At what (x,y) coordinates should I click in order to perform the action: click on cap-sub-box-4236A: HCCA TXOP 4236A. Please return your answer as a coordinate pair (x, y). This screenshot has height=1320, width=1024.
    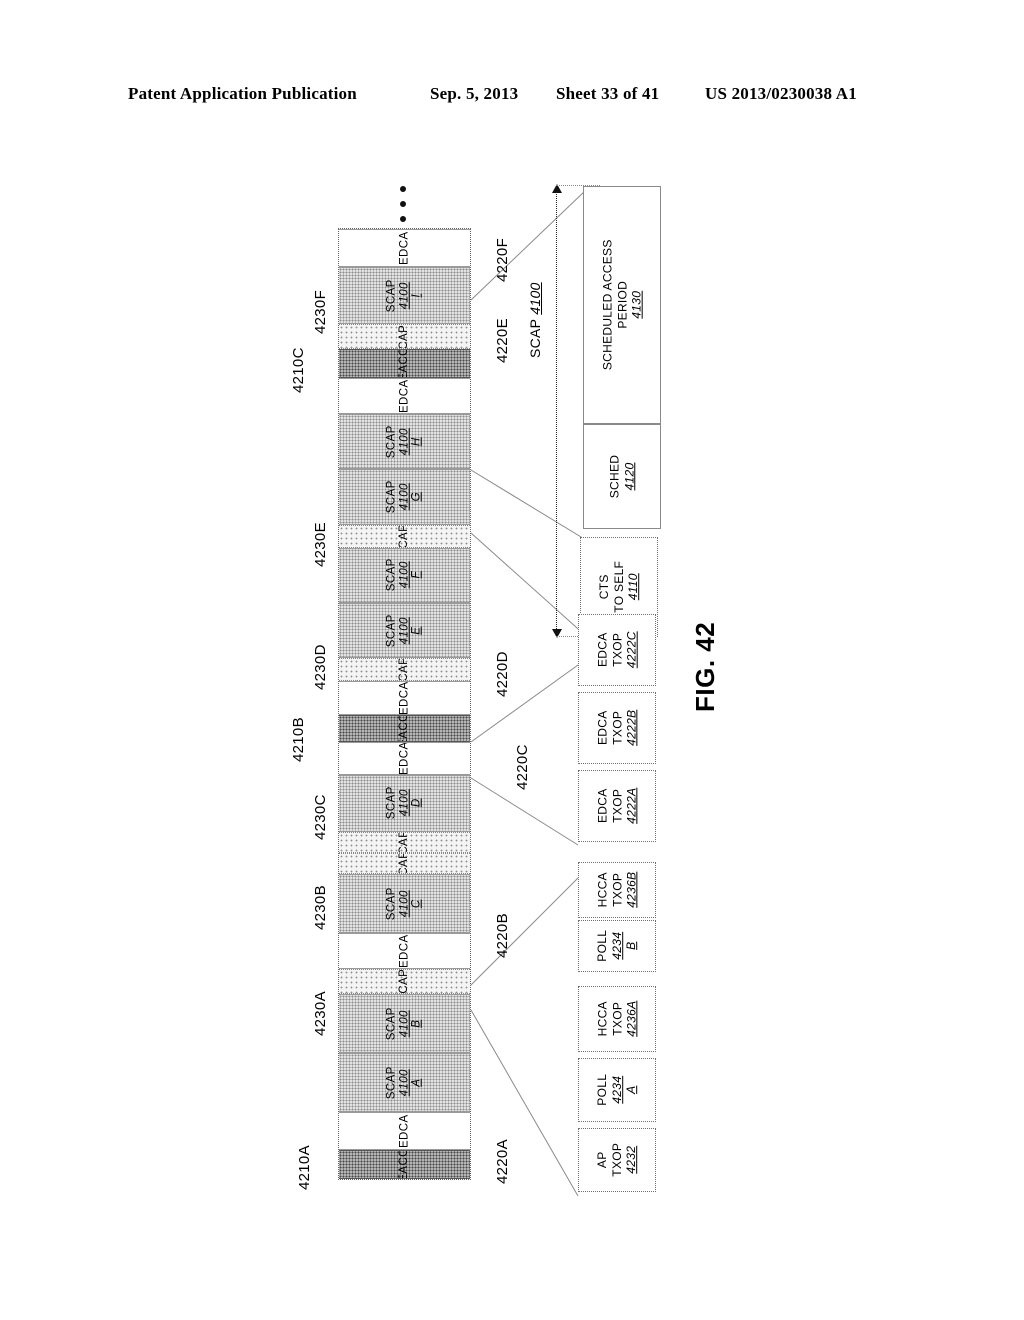
    Looking at the image, I should click on (617, 1019).